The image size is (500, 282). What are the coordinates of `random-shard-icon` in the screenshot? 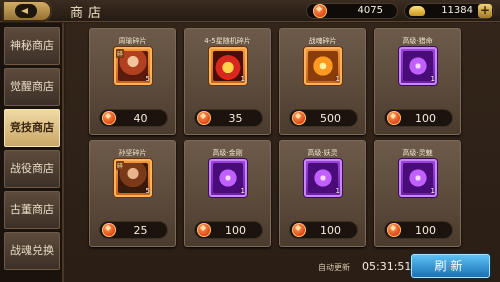 It's located at (228, 66).